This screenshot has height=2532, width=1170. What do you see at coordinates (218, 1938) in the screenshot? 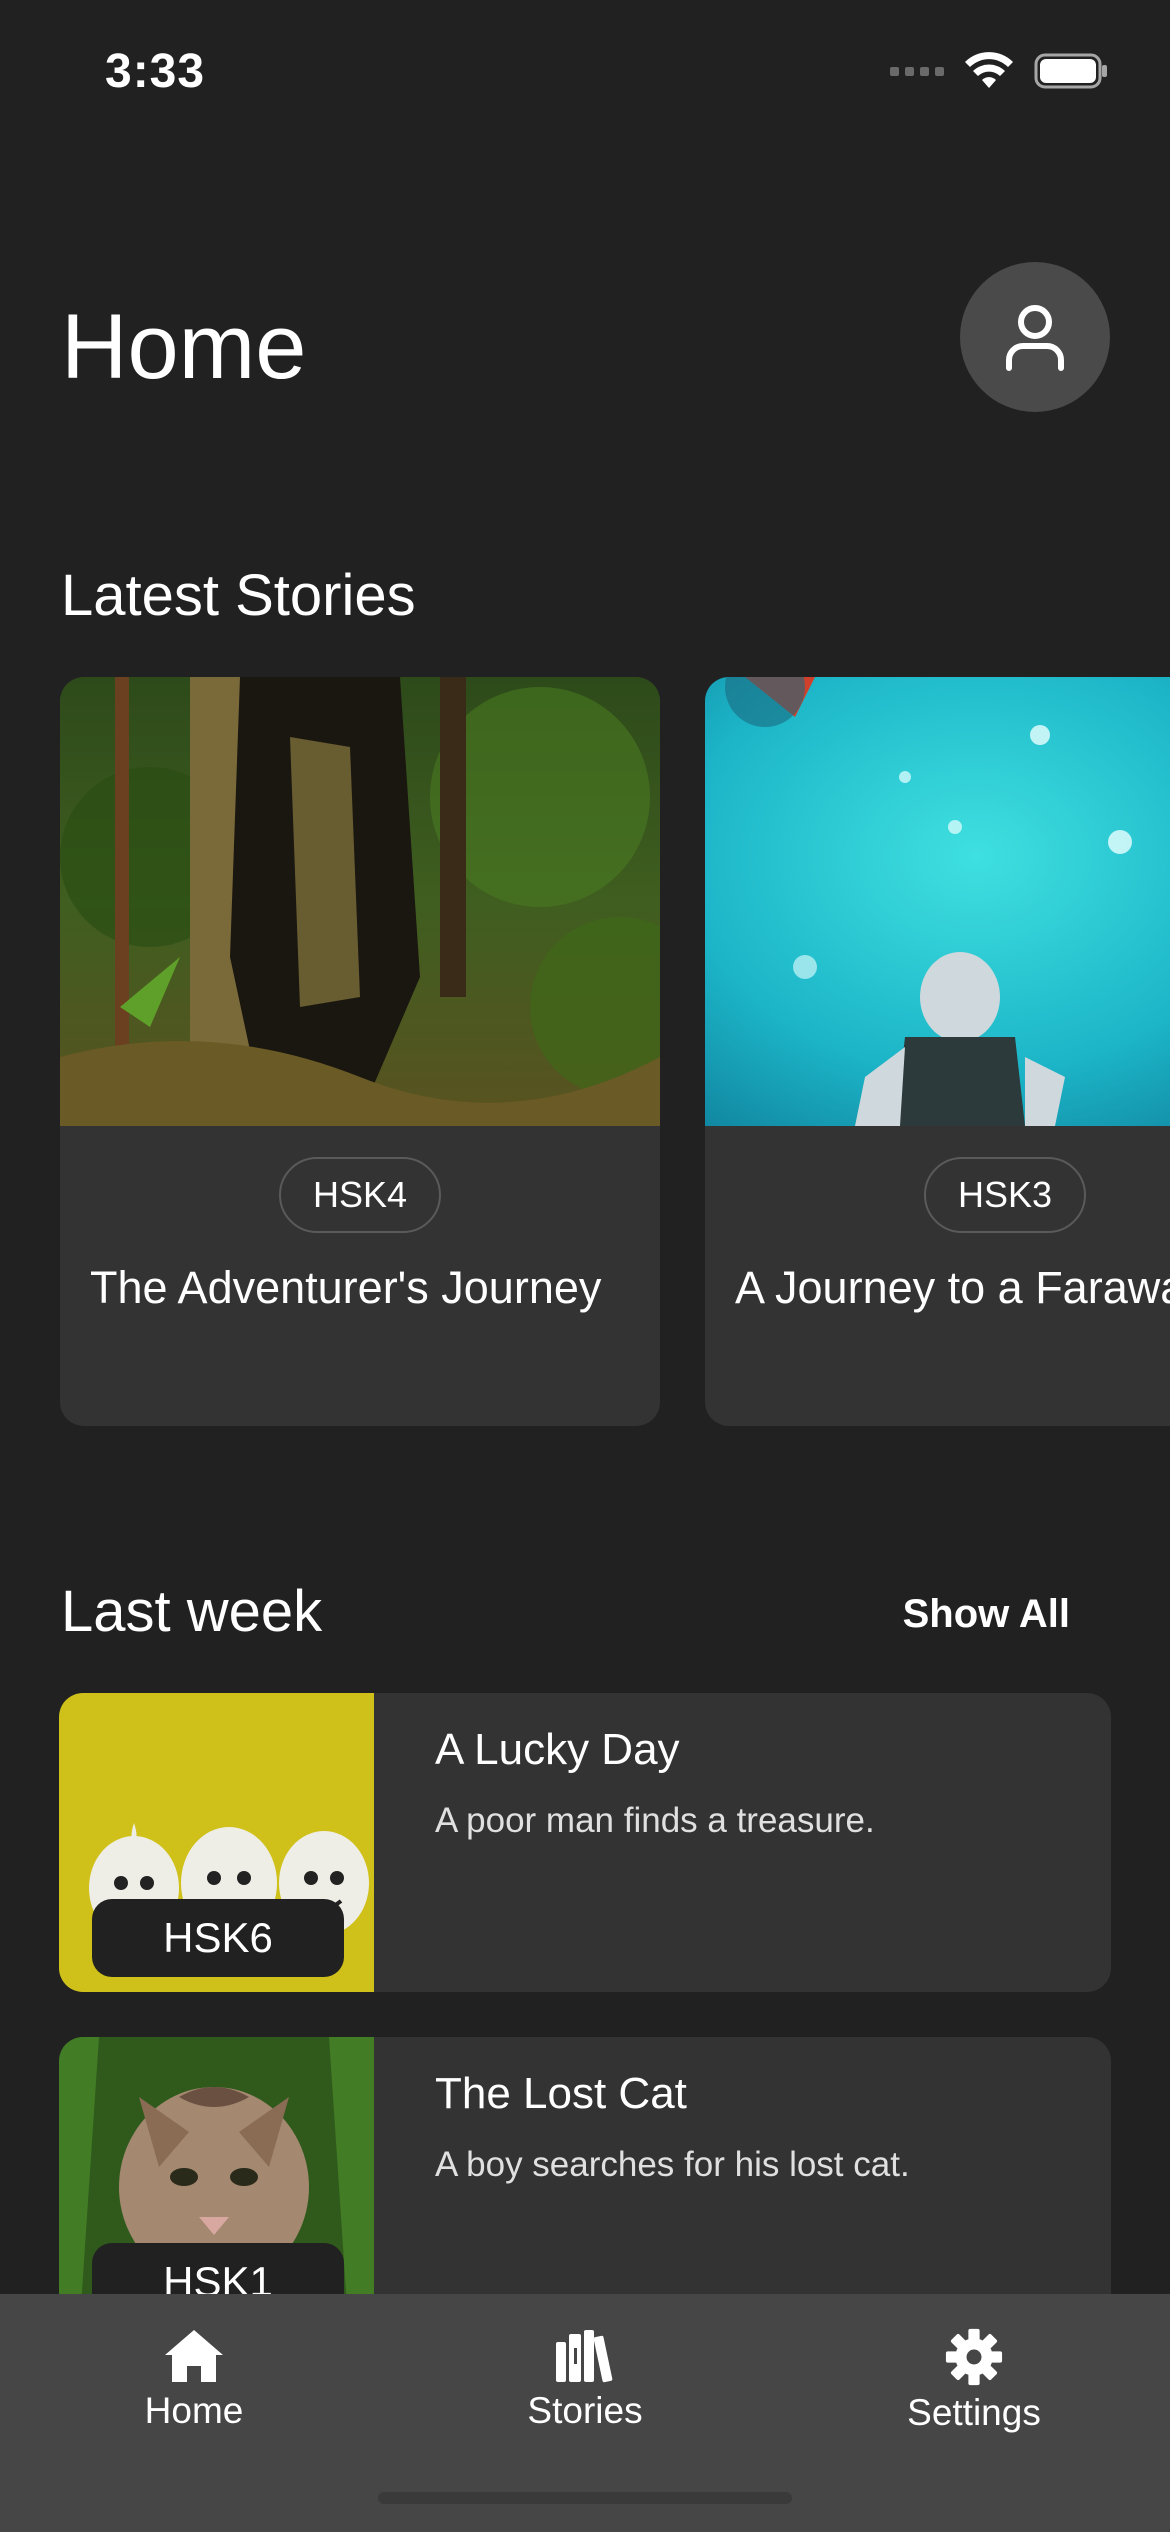
I see `story-level-badge: HSK6` at bounding box center [218, 1938].